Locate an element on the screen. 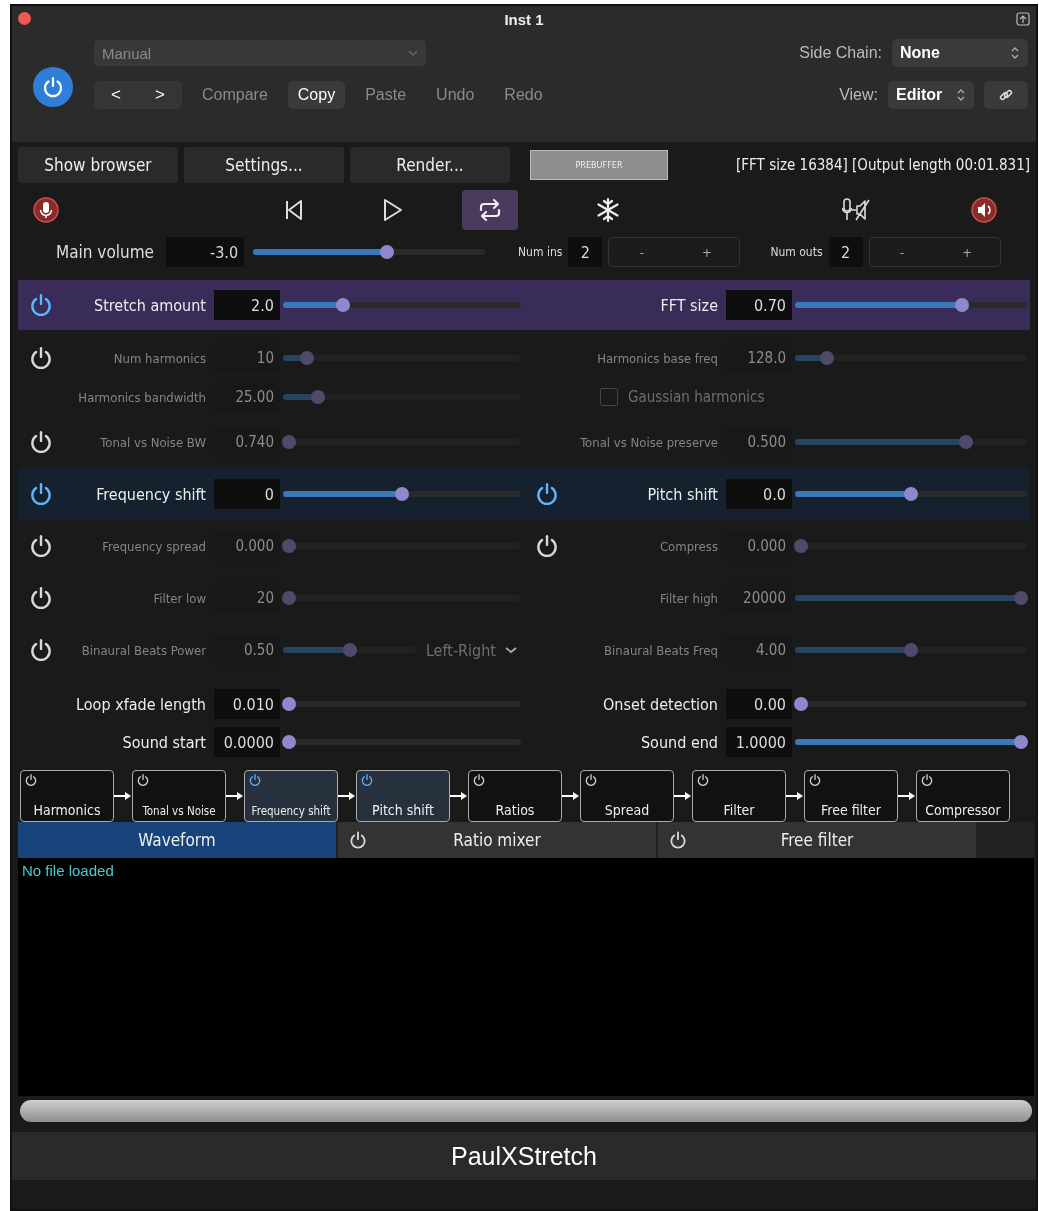 This screenshot has height=1211, width=1039. module-button: Spread is located at coordinates (627, 796).